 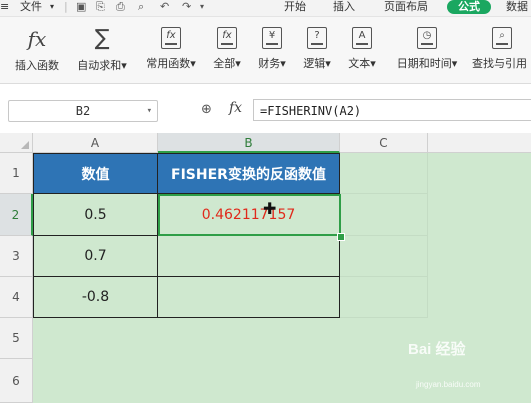 I want to click on search-glyph: ⌕, so click(x=502, y=35).